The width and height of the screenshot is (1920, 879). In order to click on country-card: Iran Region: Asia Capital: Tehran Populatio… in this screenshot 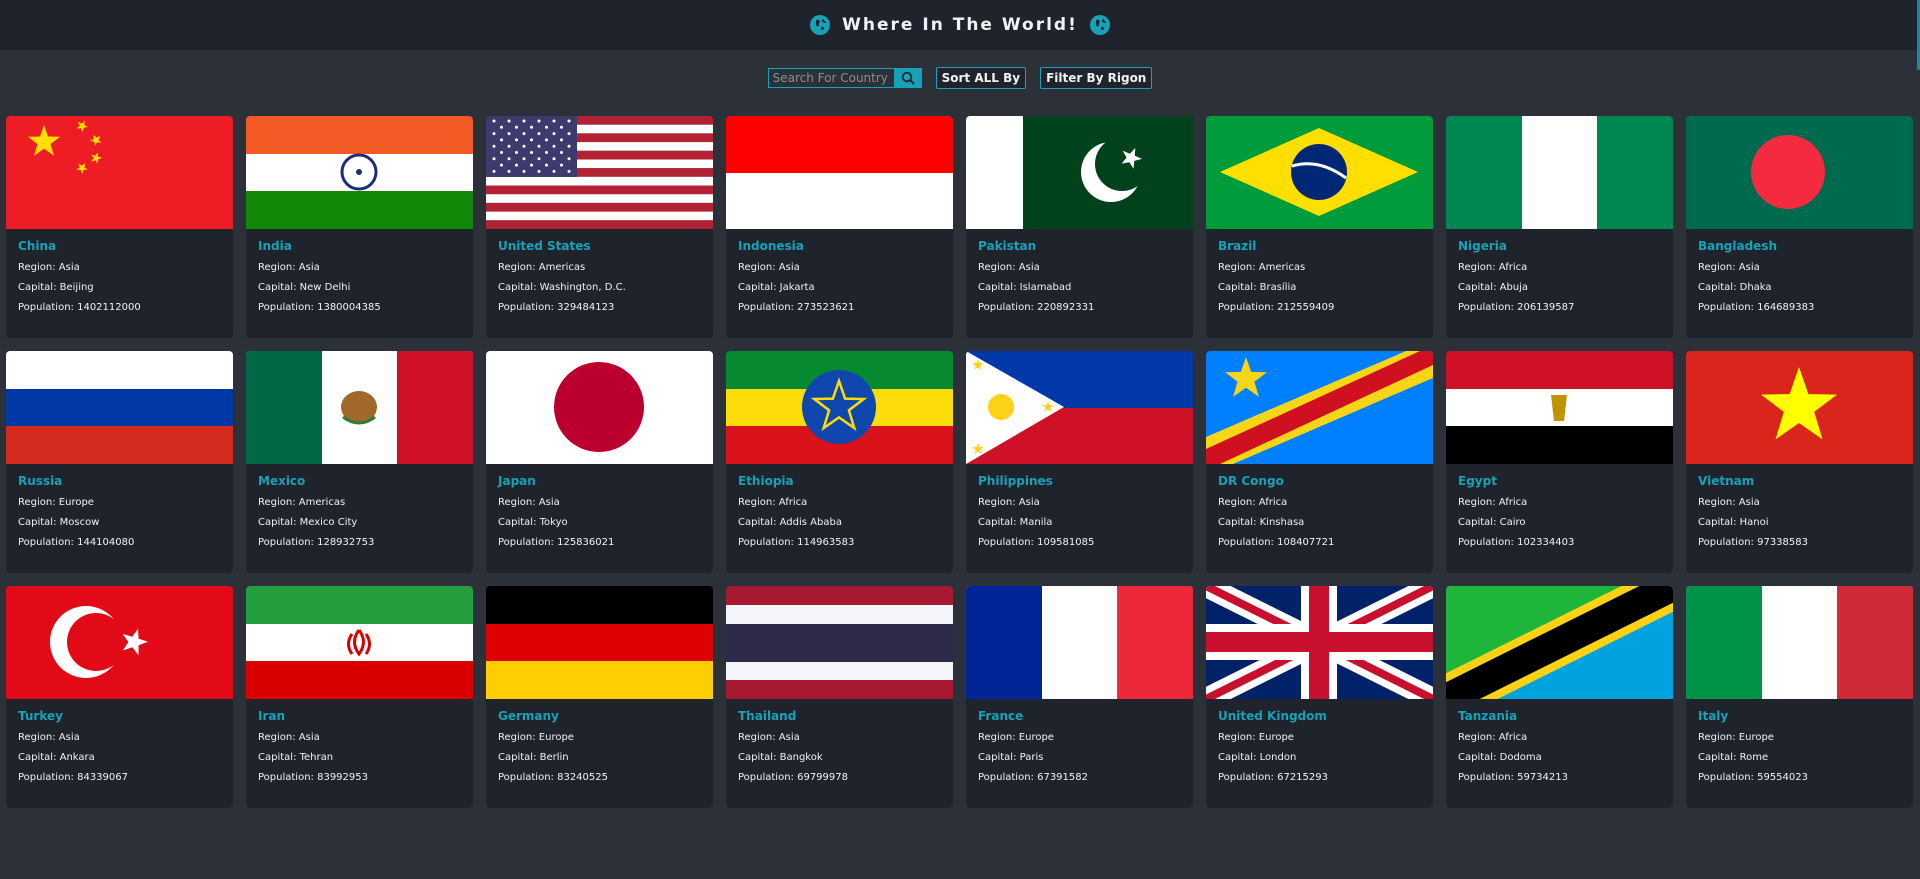, I will do `click(359, 697)`.